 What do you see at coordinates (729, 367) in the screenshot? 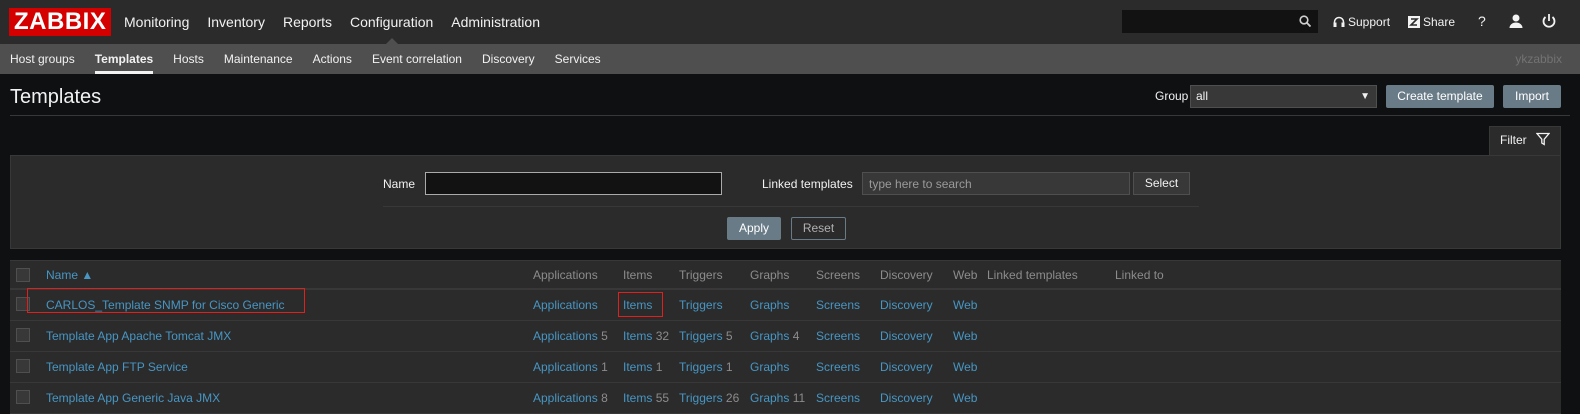
I see `triggers-count: 1` at bounding box center [729, 367].